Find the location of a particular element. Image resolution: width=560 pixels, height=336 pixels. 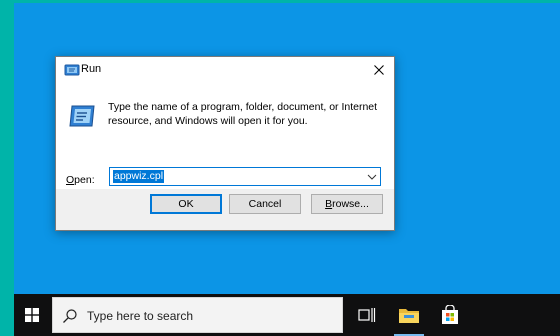

open-label: Open: is located at coordinates (80, 180).